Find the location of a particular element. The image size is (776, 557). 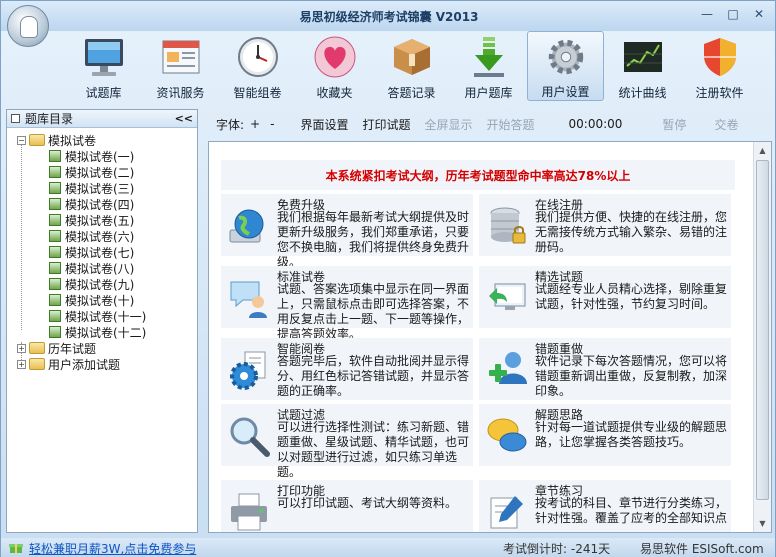

pen-doc-icon is located at coordinates (506, 512).